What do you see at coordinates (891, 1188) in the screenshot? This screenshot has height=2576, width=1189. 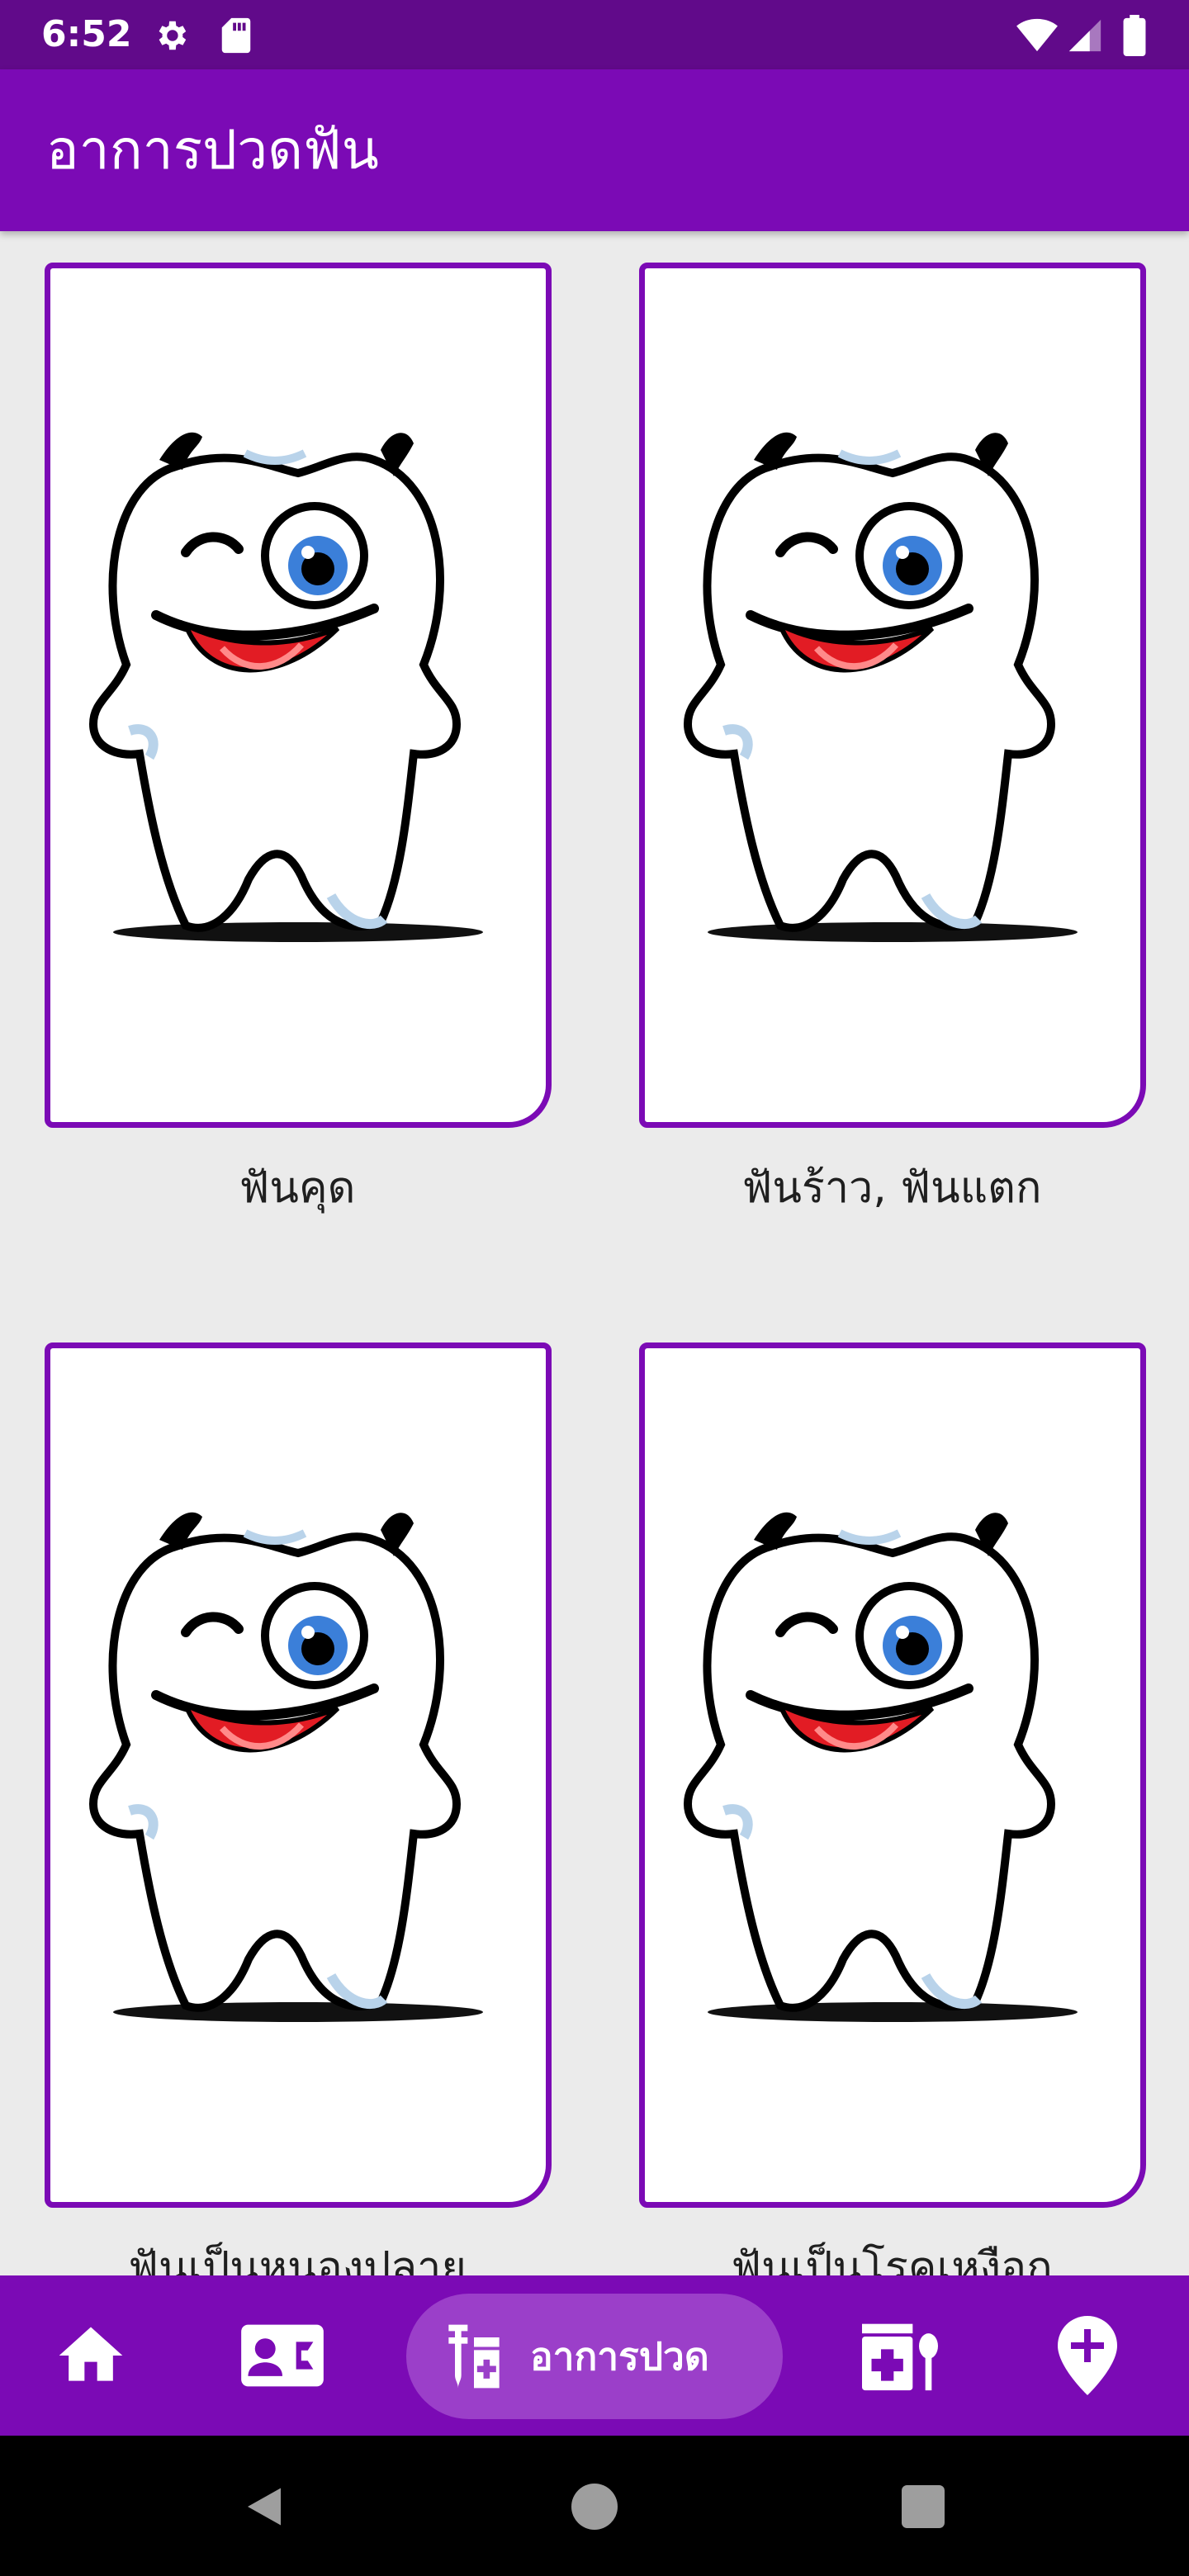 I see `card-label: ฟันร้าว, ฟันแตก` at bounding box center [891, 1188].